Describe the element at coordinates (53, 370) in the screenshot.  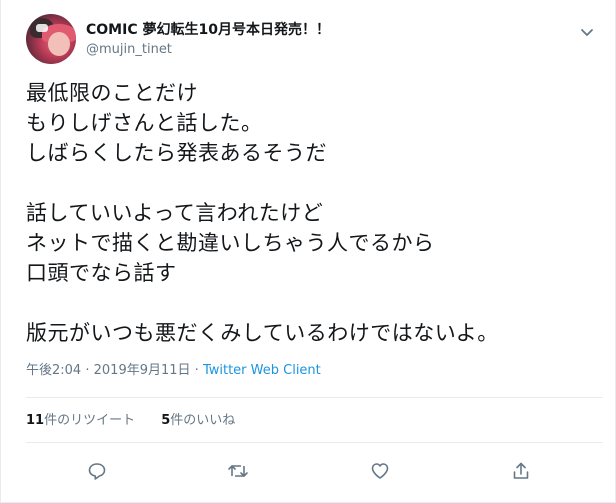
I see `tweet-time: 午後2:04` at that location.